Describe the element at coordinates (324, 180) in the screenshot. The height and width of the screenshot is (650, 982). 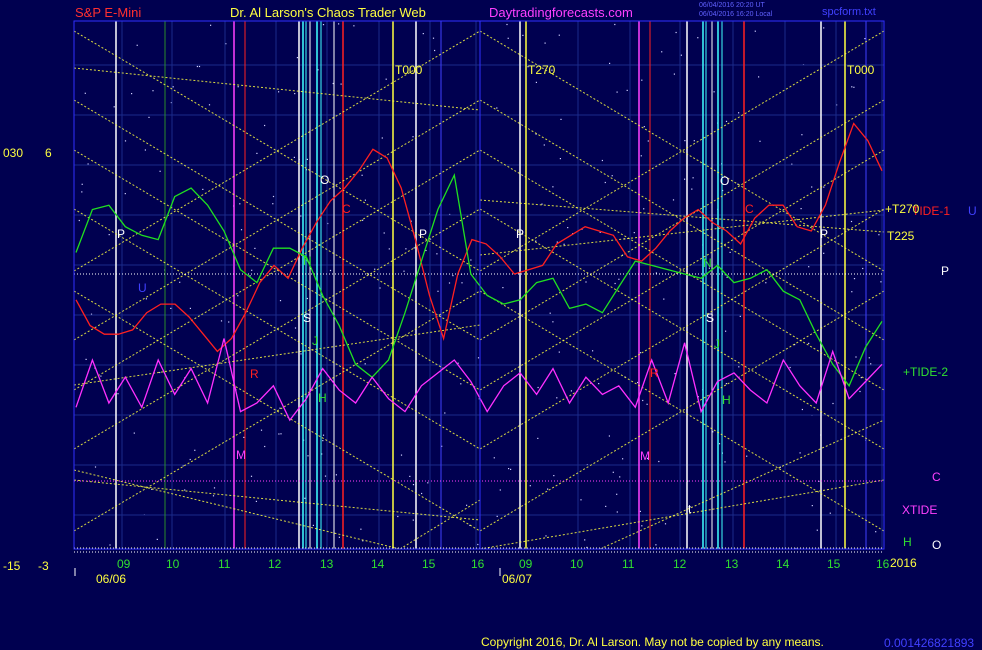
I see `planet-marker-o: O` at that location.